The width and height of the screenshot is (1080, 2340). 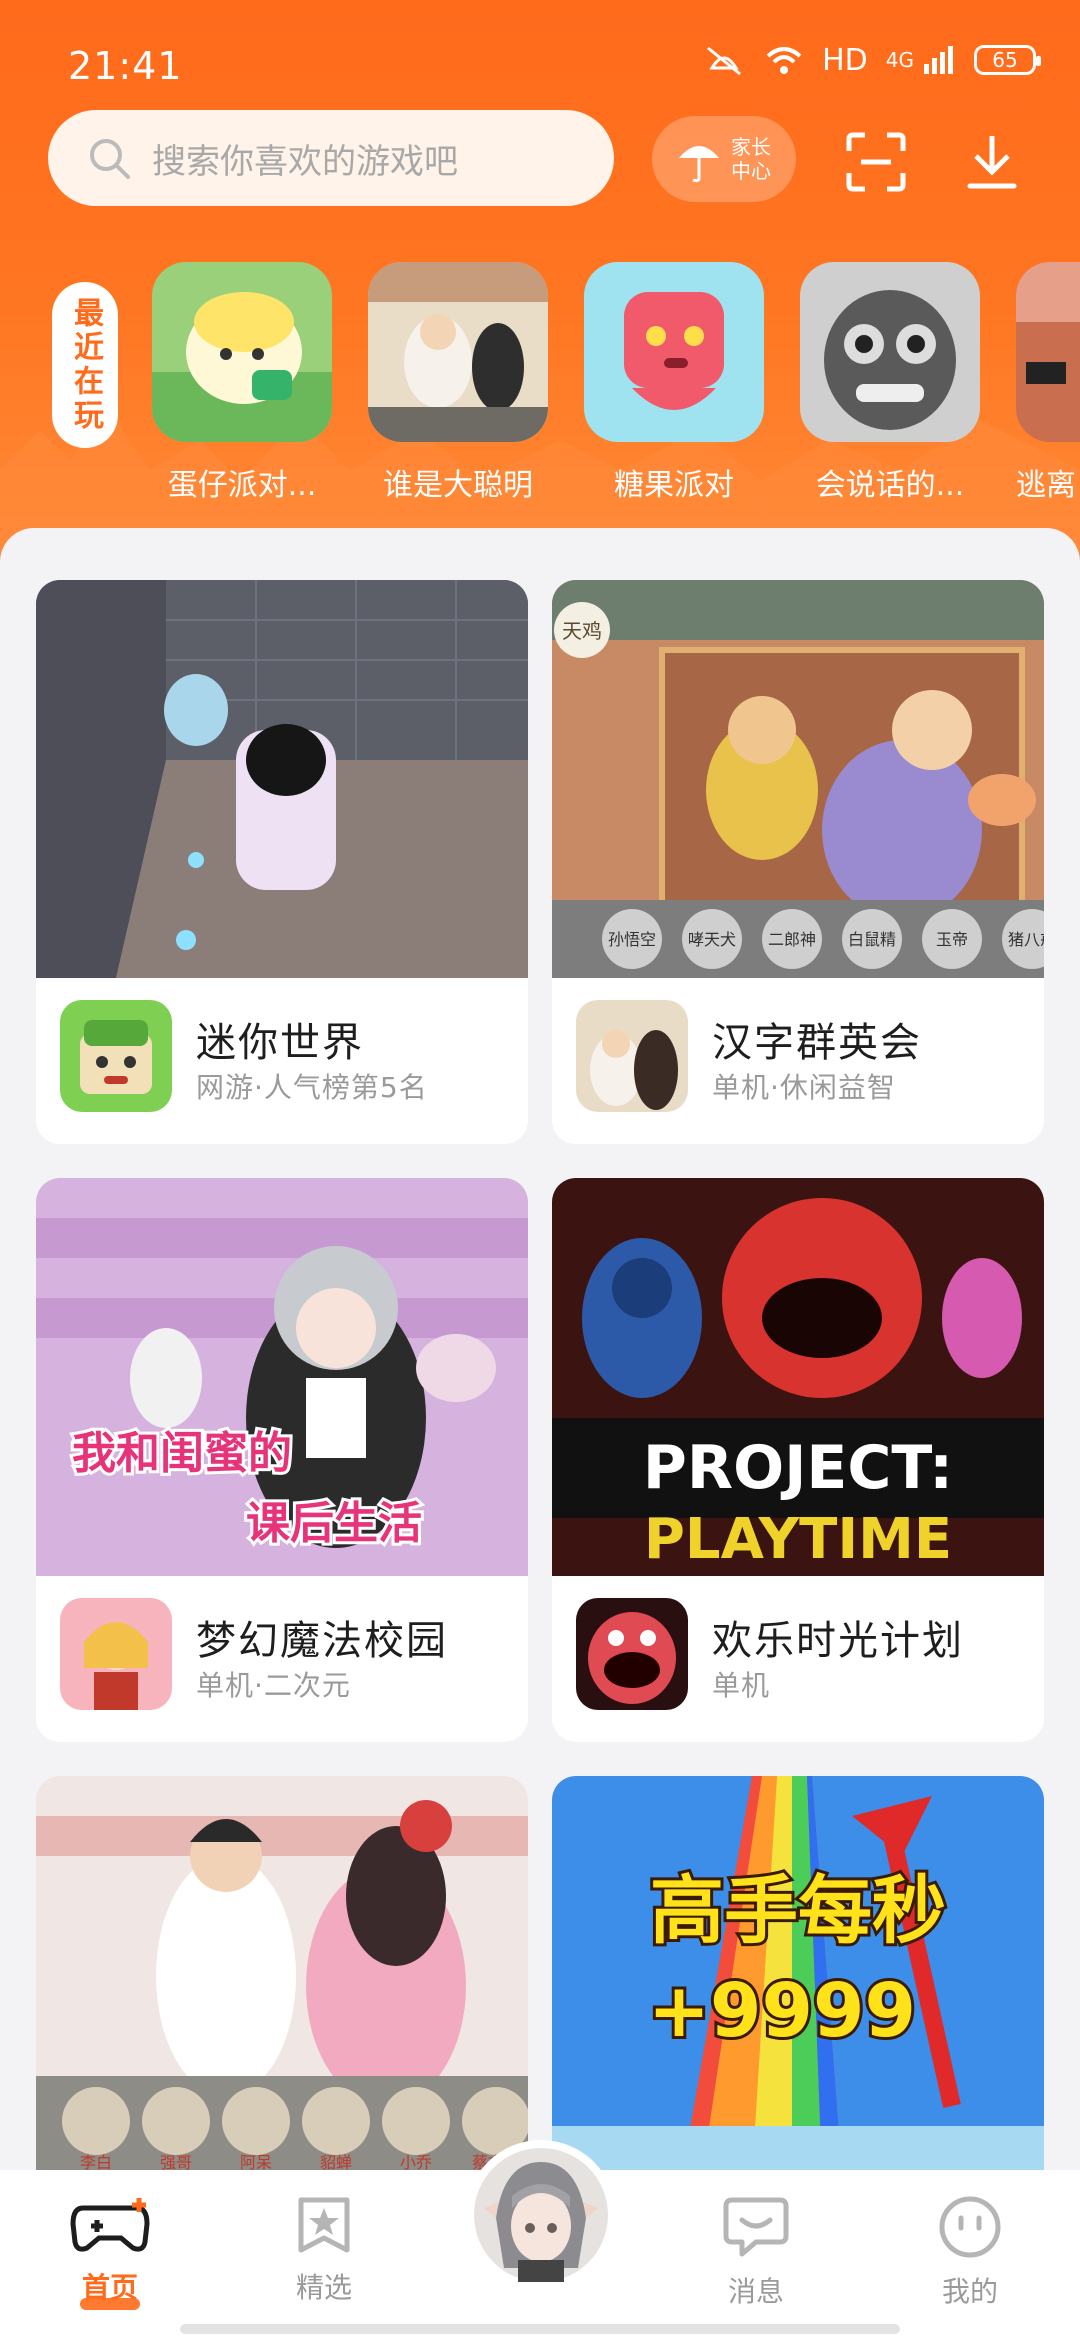 I want to click on recent-game-name: 逃离, so click(x=1046, y=485).